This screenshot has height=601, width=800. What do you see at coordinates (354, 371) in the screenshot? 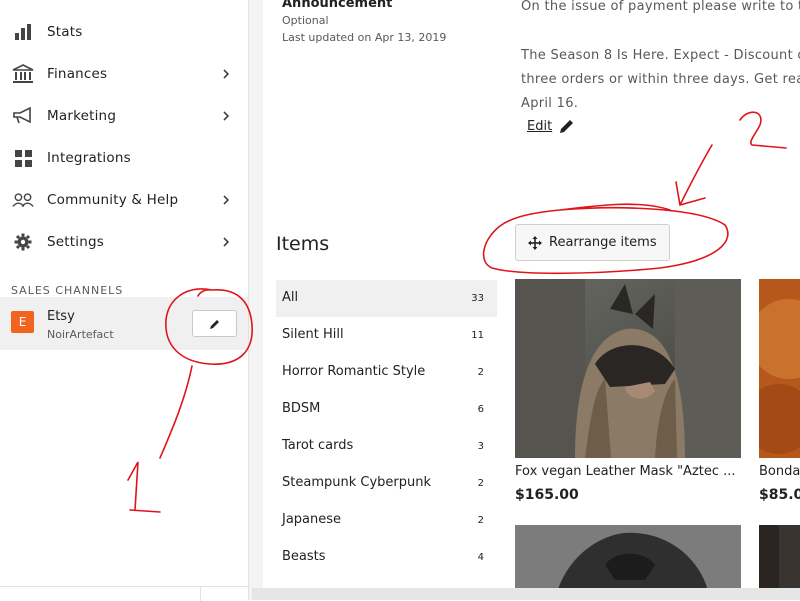
I see `section-label: Horror Romantic Style` at bounding box center [354, 371].